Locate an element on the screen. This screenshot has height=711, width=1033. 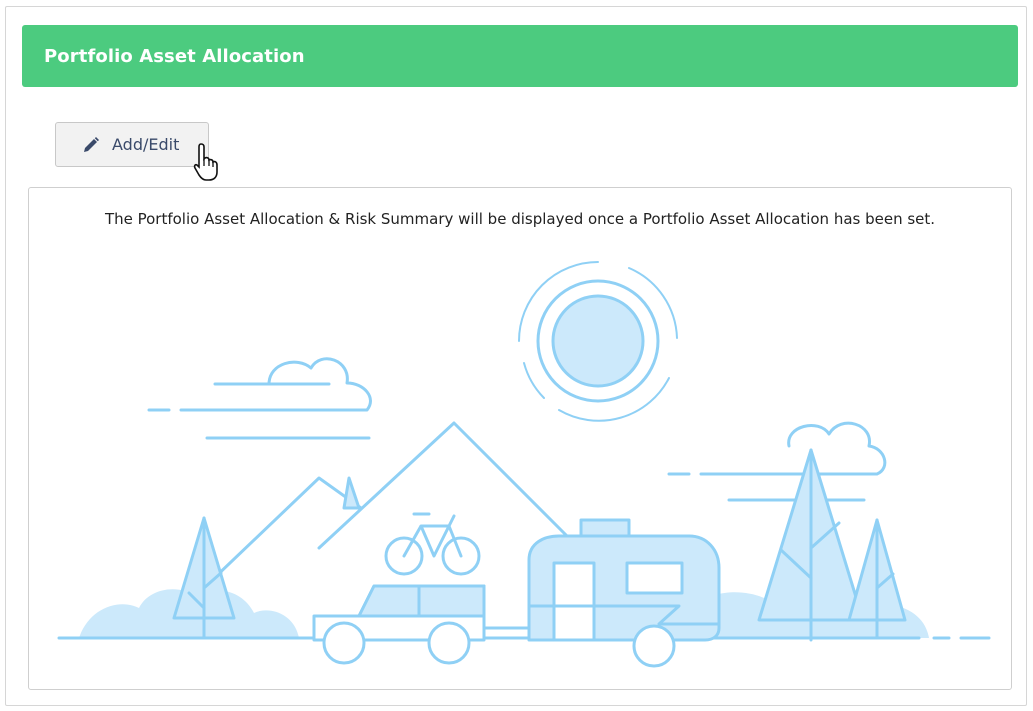
panel-title: Portfolio Asset Allocation is located at coordinates (174, 56).